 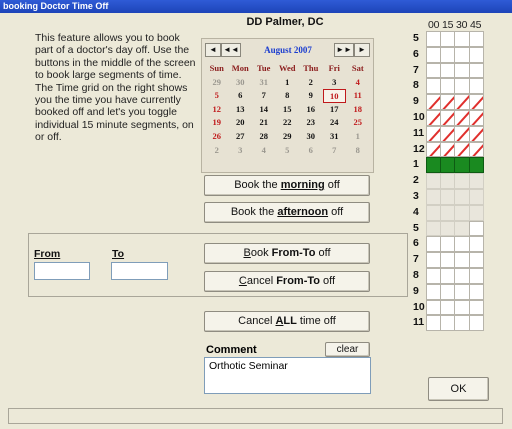 What do you see at coordinates (287, 281) in the screenshot?
I see `cancel-from-to-button: Cancel From-To off` at bounding box center [287, 281].